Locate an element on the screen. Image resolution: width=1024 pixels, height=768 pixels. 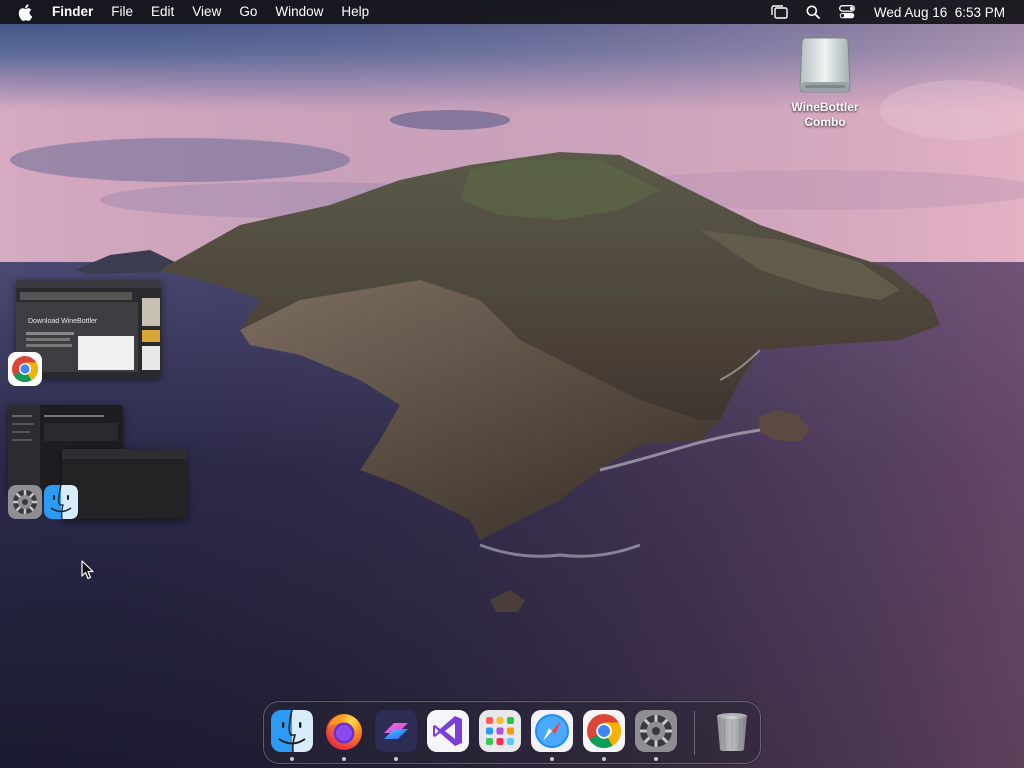
menu-window: Window is located at coordinates (299, 12).